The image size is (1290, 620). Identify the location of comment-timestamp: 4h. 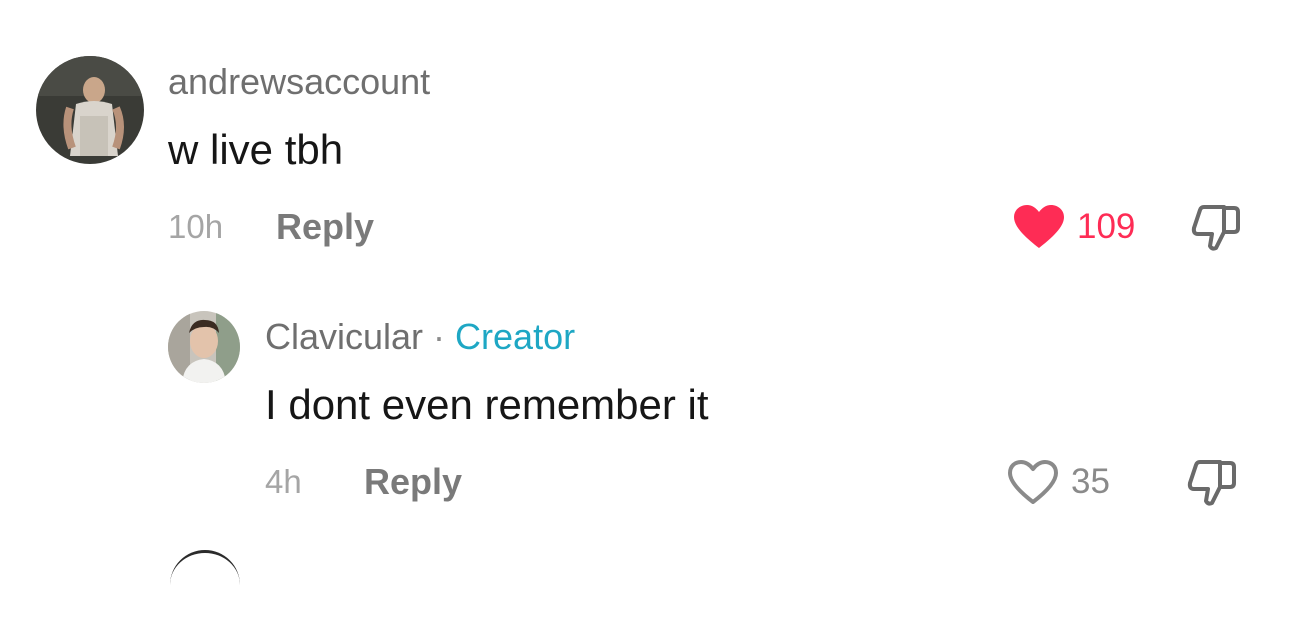
(283, 481).